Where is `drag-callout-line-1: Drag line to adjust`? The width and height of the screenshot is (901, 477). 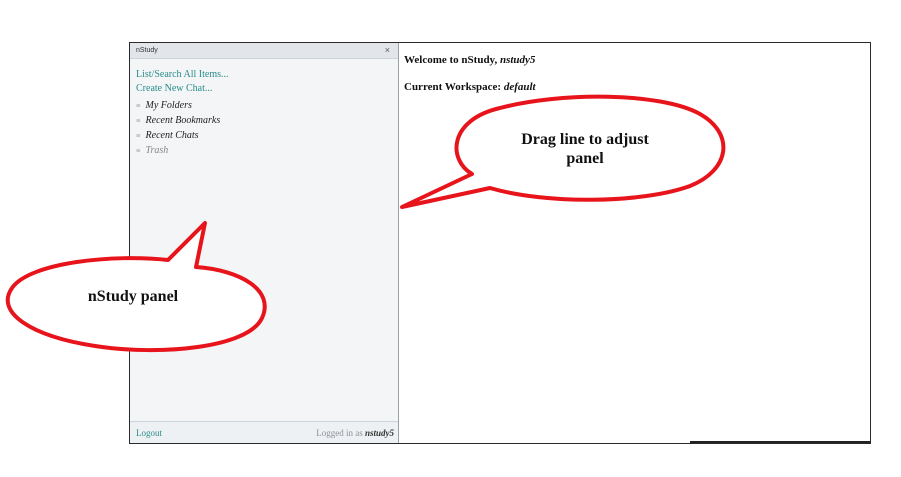
drag-callout-line-1: Drag line to adjust is located at coordinates (585, 139).